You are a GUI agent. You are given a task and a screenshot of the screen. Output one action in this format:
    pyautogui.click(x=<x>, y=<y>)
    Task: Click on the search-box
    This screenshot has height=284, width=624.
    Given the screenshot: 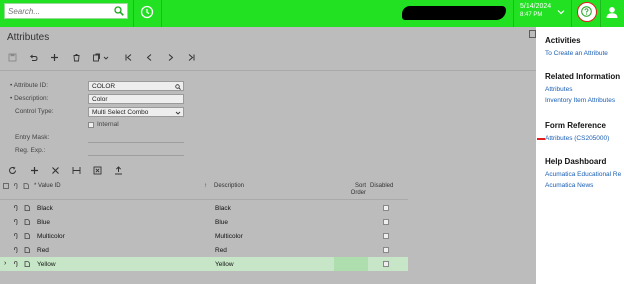 What is the action you would take?
    pyautogui.click(x=66, y=11)
    